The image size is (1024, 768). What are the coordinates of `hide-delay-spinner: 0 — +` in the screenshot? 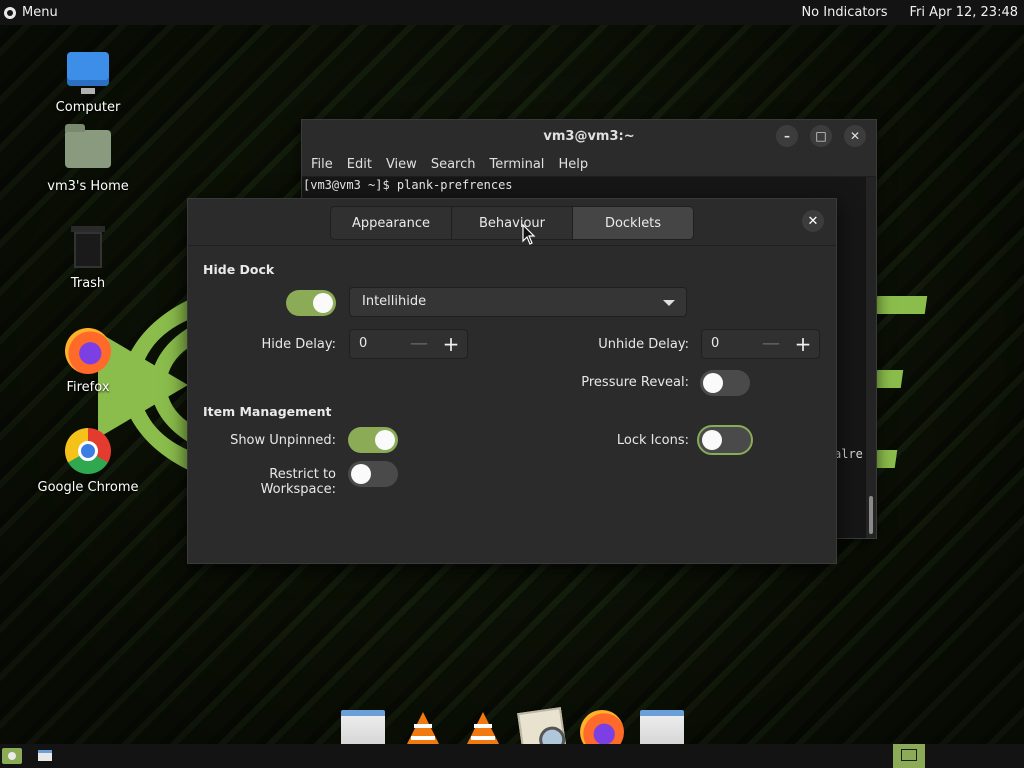 It's located at (408, 344).